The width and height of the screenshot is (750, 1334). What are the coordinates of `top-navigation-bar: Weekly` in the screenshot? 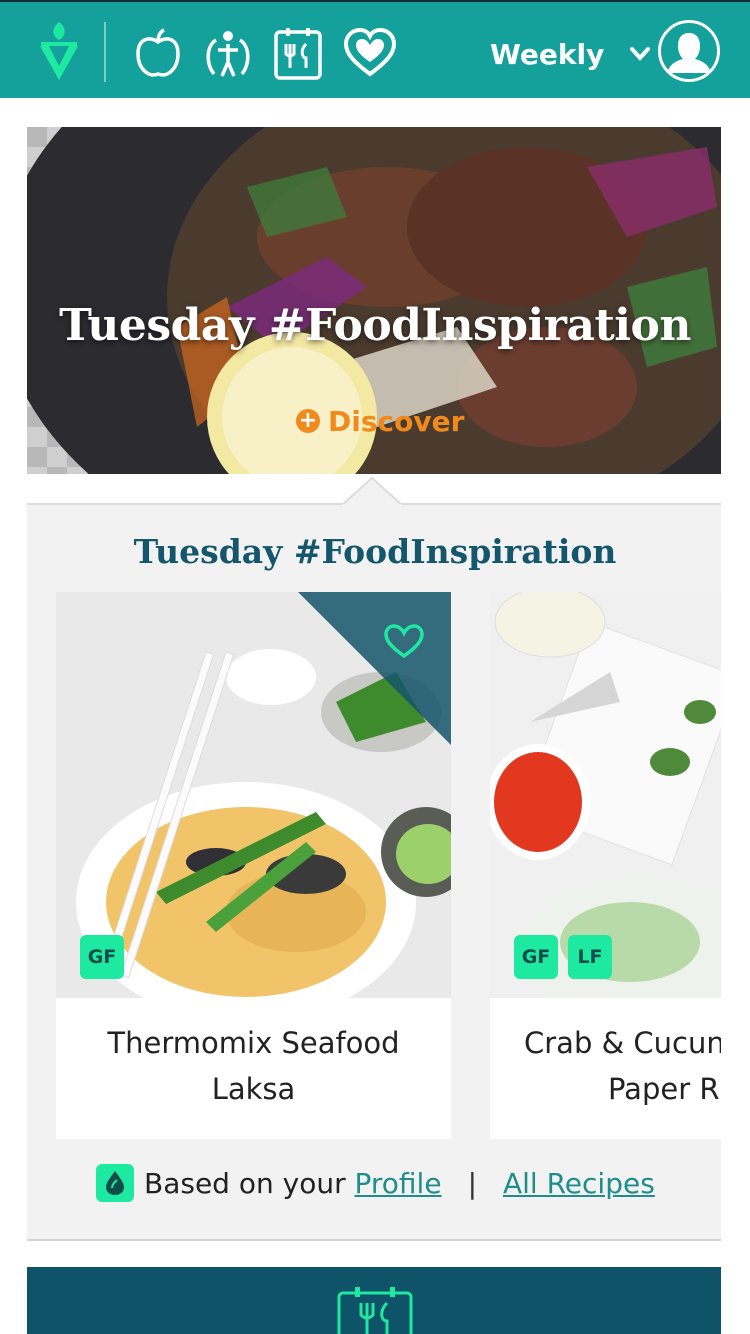 It's located at (375, 49).